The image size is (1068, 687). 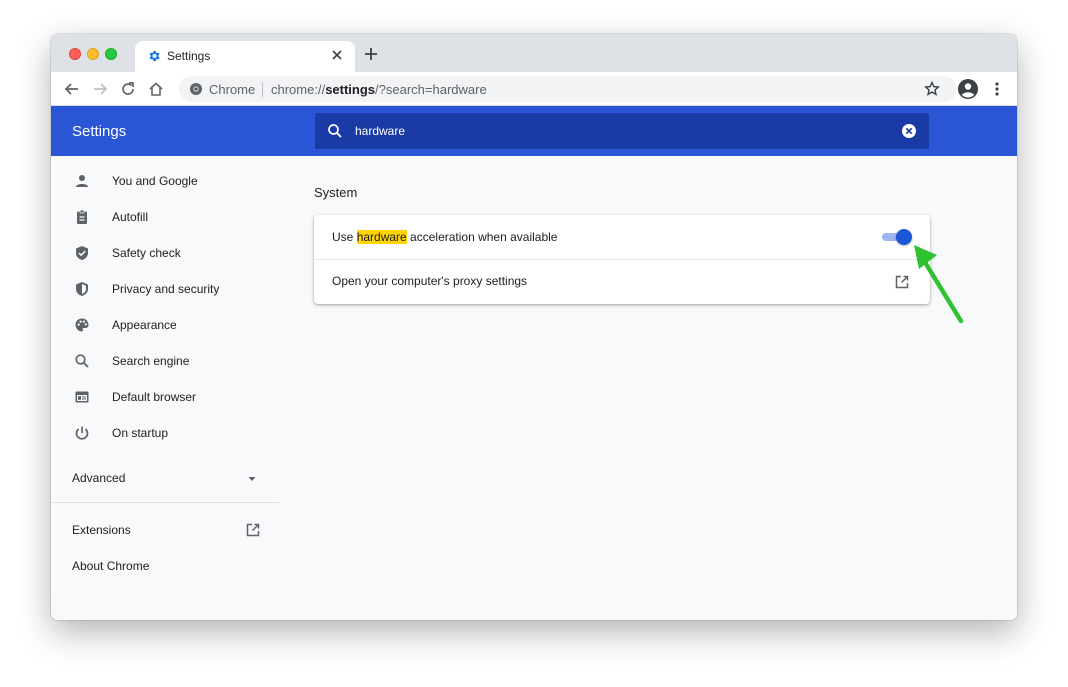 I want to click on sidebar-item-you-and-google: You and Google, so click(x=165, y=181).